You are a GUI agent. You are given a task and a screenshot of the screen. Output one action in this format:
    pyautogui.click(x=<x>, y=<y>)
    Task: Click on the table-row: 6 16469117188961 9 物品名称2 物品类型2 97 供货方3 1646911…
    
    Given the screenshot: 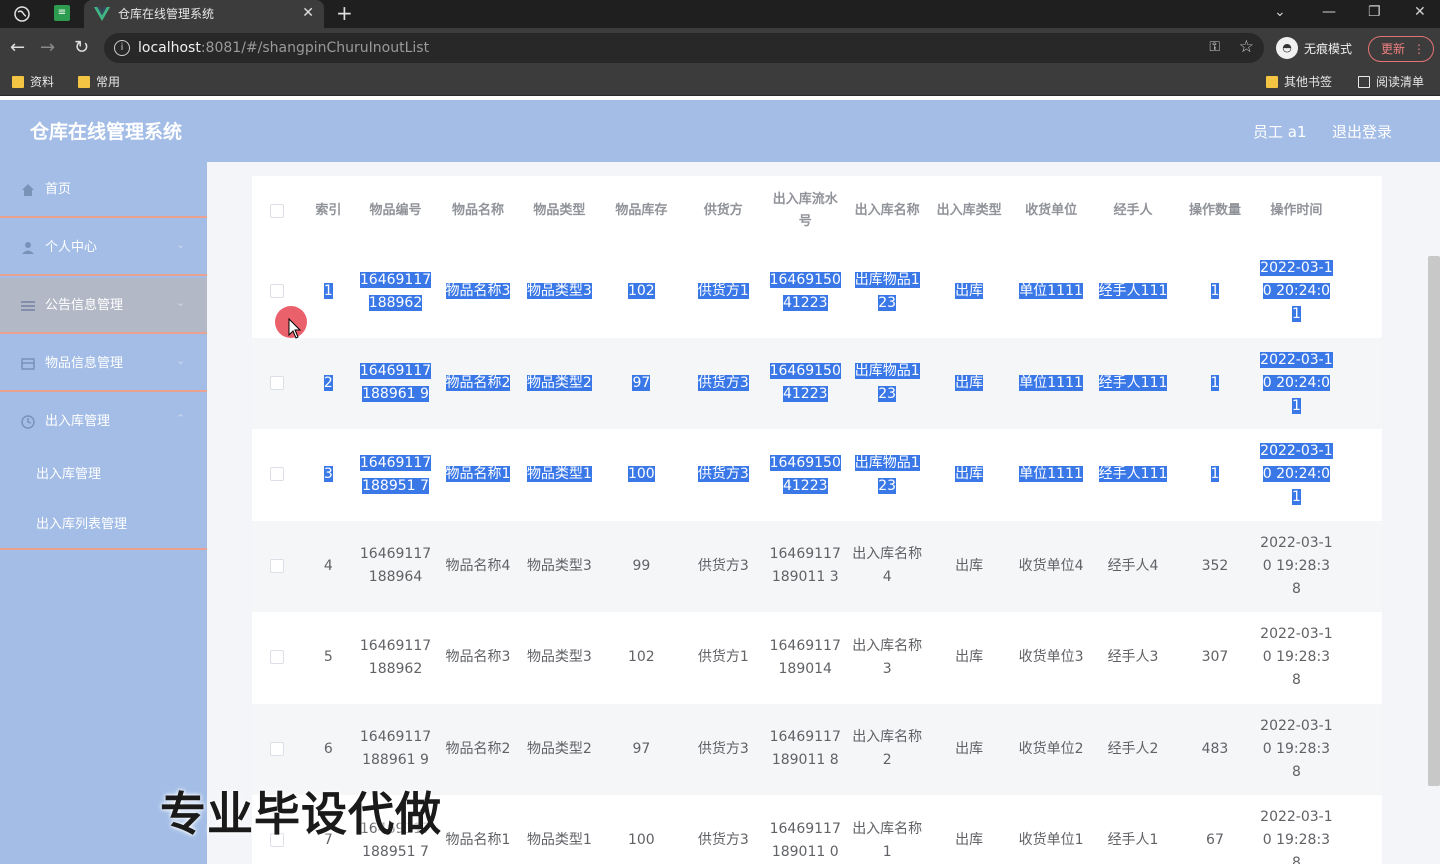 What is the action you would take?
    pyautogui.click(x=817, y=749)
    